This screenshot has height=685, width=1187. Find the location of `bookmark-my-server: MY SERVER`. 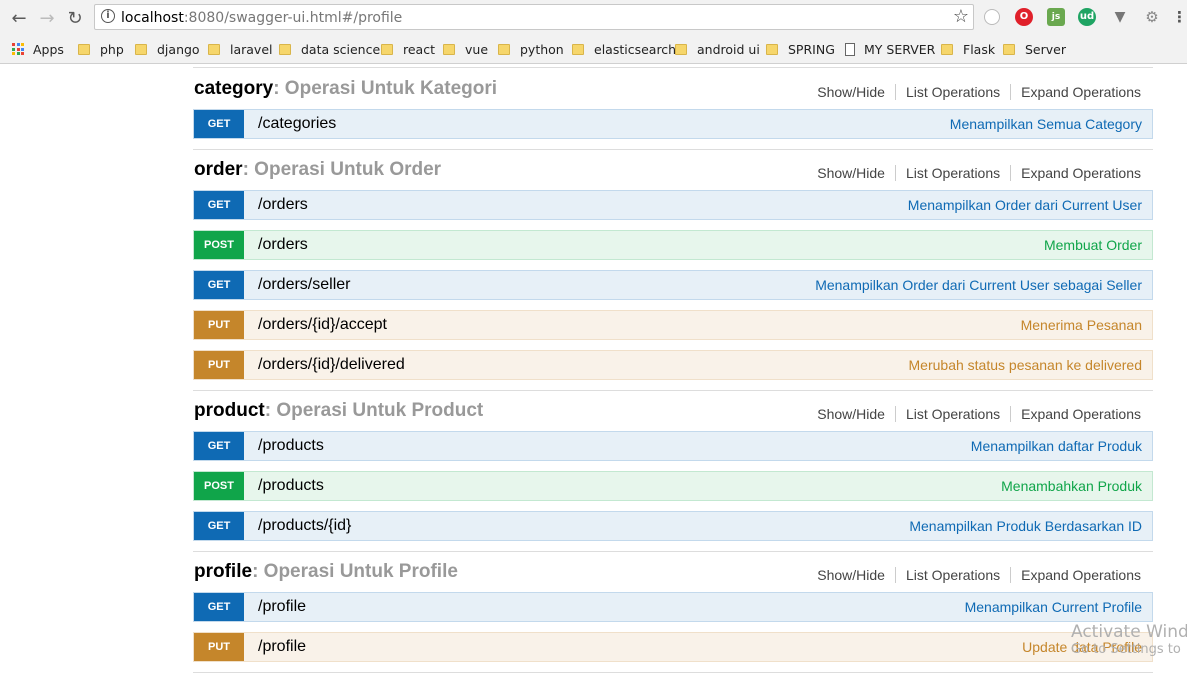

bookmark-my-server: MY SERVER is located at coordinates (890, 49).